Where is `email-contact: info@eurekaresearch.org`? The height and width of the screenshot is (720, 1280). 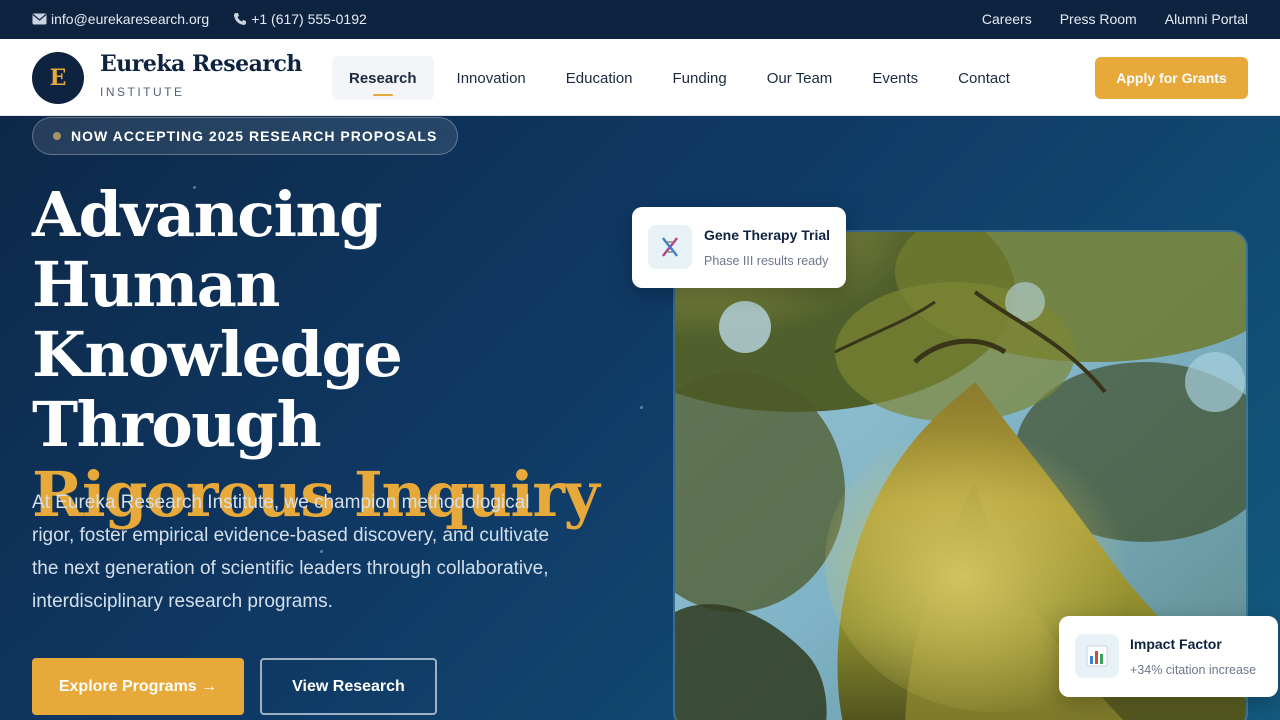
email-contact: info@eurekaresearch.org is located at coordinates (120, 19).